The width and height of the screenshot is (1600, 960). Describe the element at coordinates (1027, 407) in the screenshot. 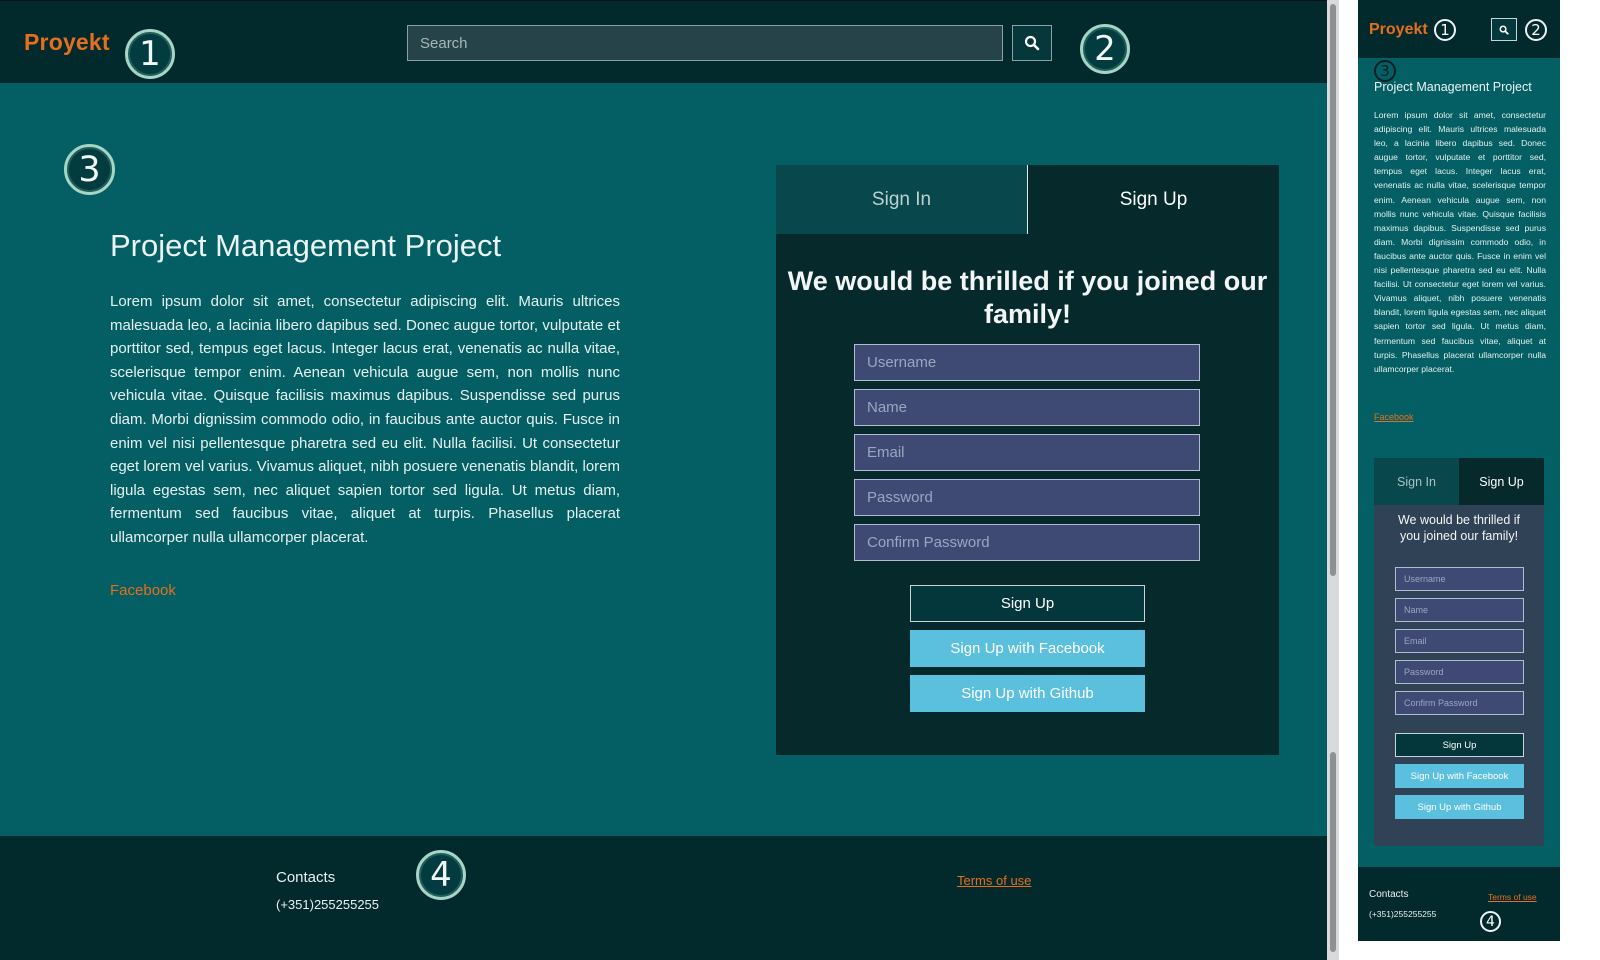

I see `name-field` at that location.